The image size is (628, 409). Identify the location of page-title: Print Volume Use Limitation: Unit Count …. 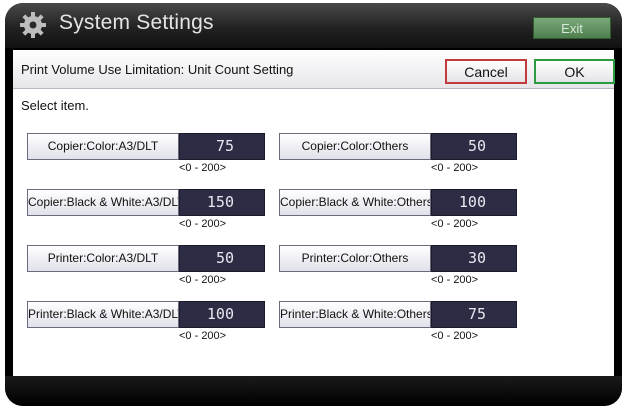
(157, 69).